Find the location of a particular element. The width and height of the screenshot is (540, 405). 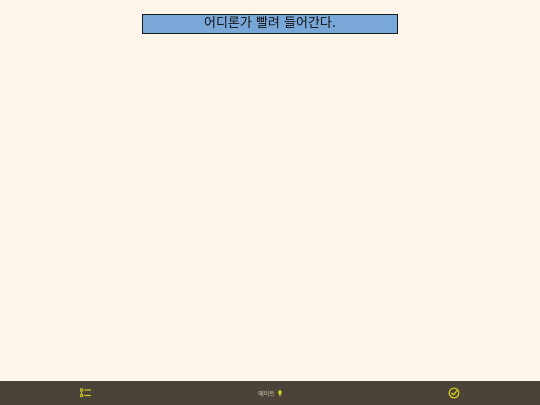

narration-box: 어디론가 빨려 들어간다. is located at coordinates (270, 24).